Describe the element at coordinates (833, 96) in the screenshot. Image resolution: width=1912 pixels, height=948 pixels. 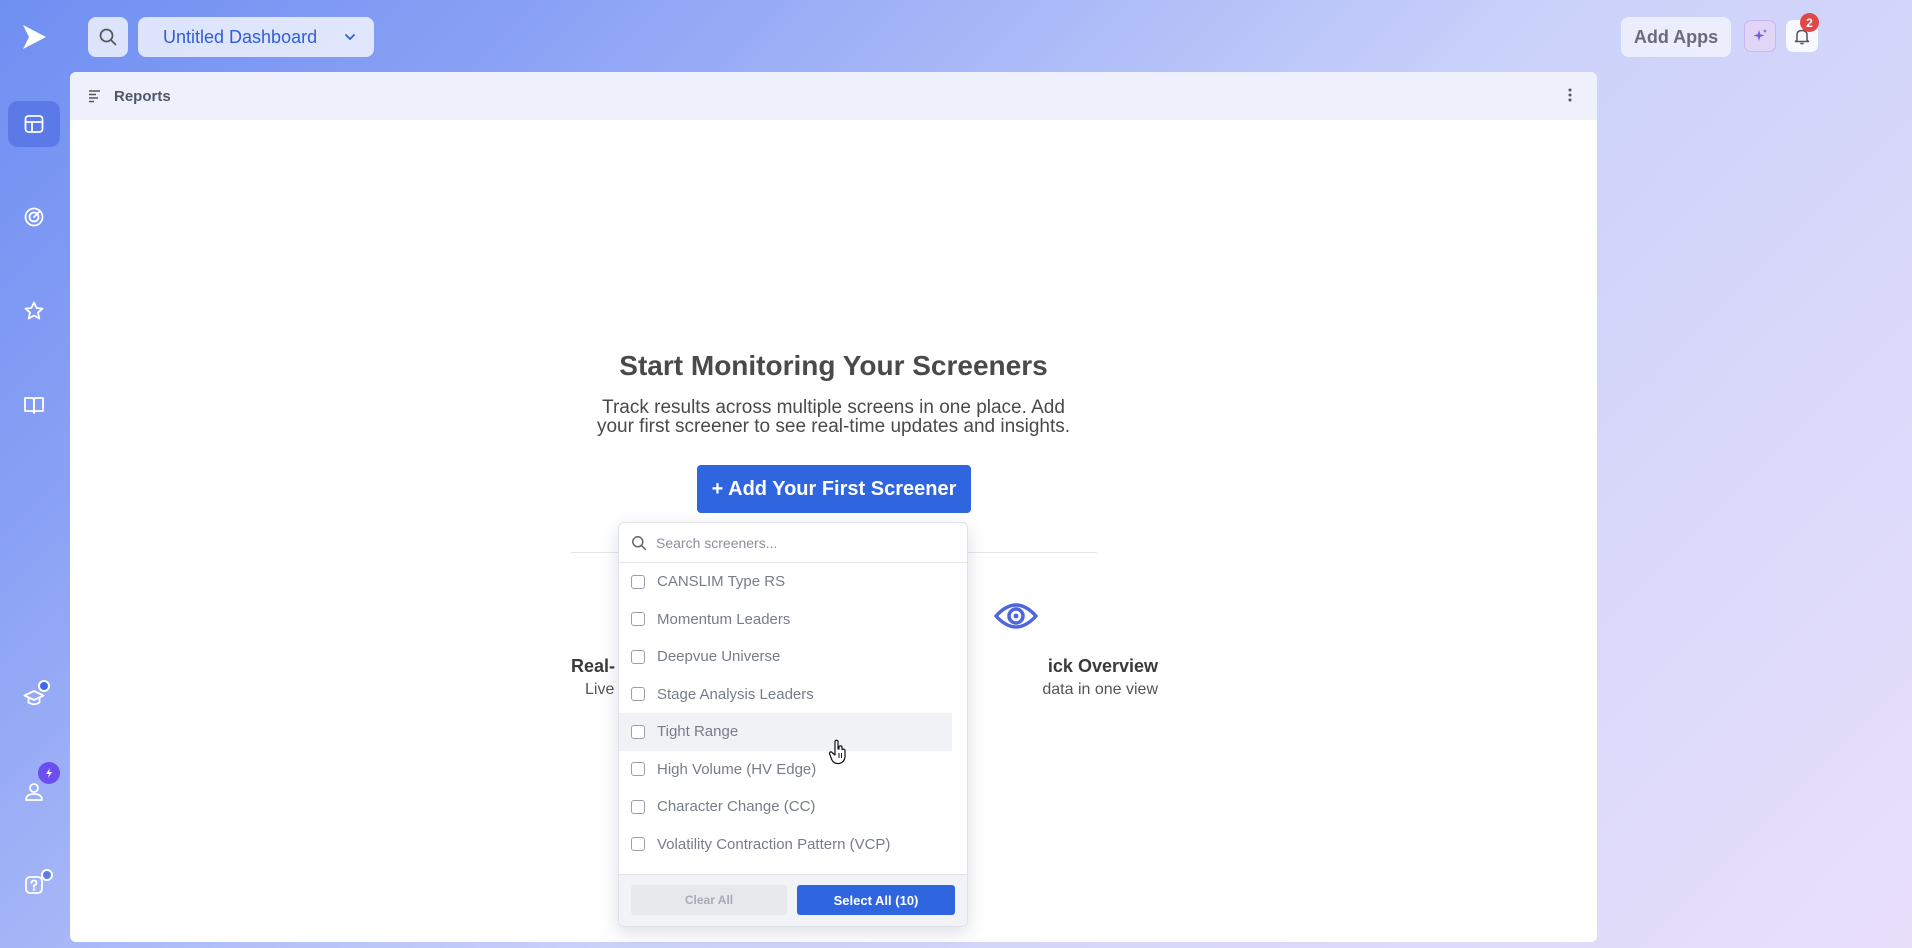
I see `panel-header: Reports` at that location.